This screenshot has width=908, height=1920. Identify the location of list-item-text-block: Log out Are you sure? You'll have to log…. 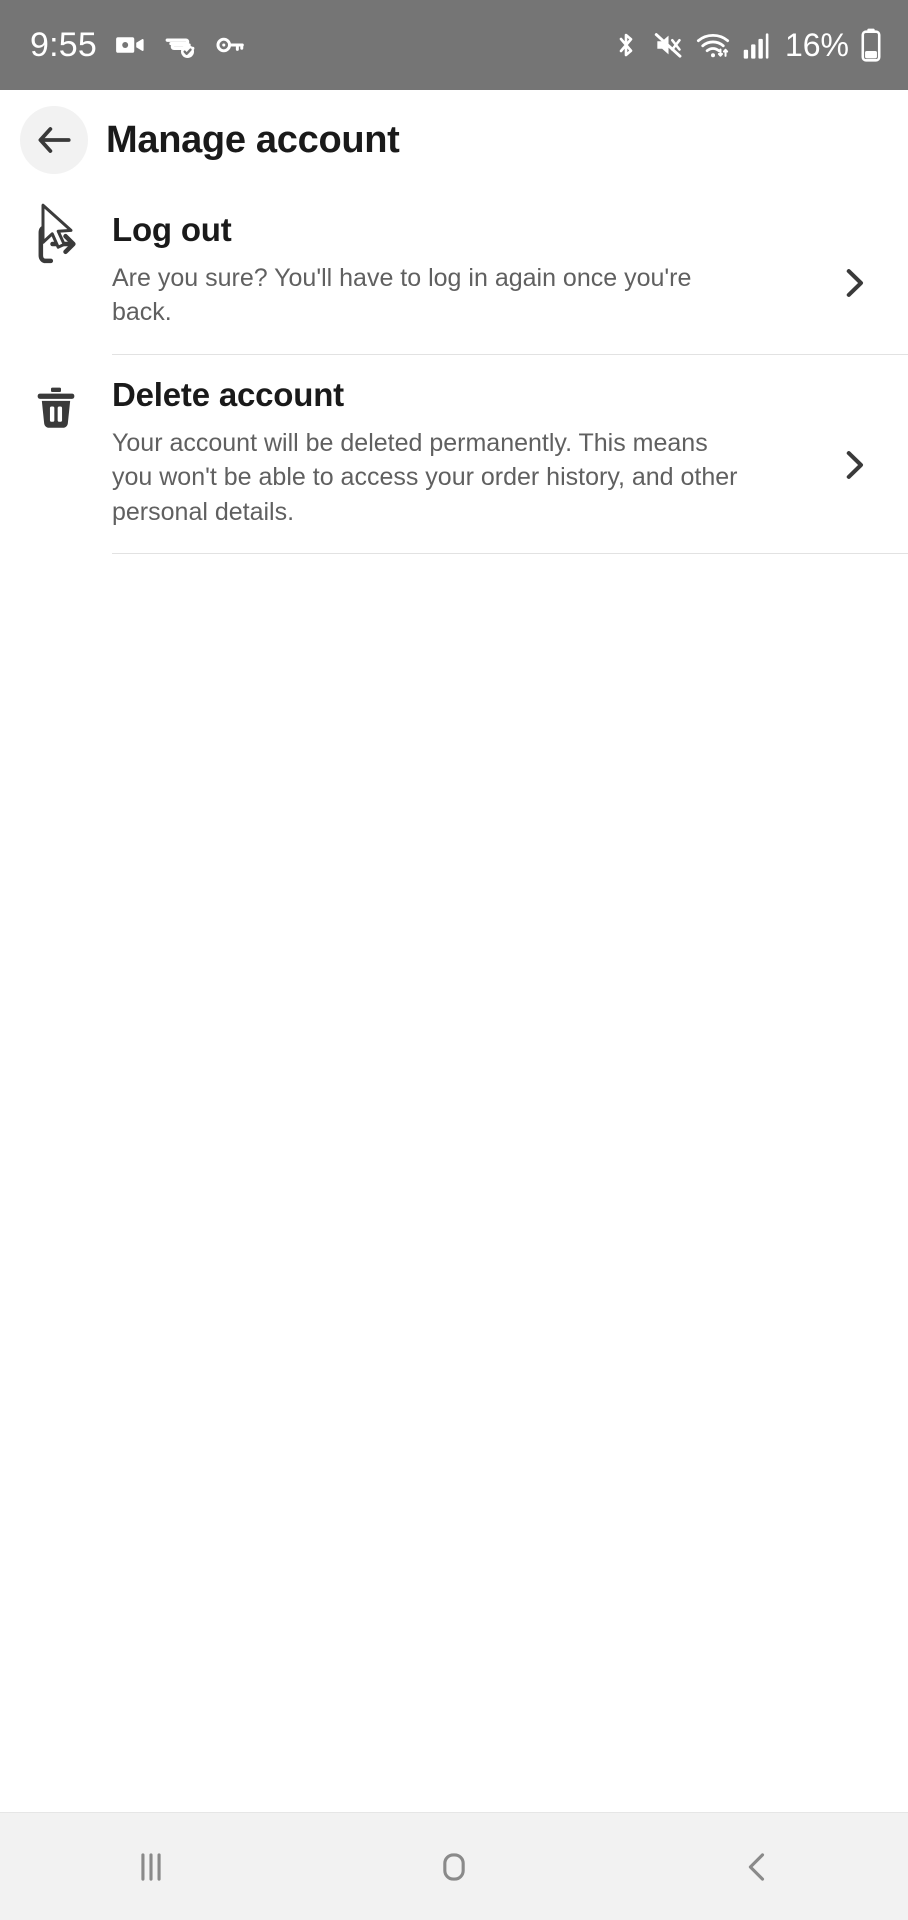
(456, 282).